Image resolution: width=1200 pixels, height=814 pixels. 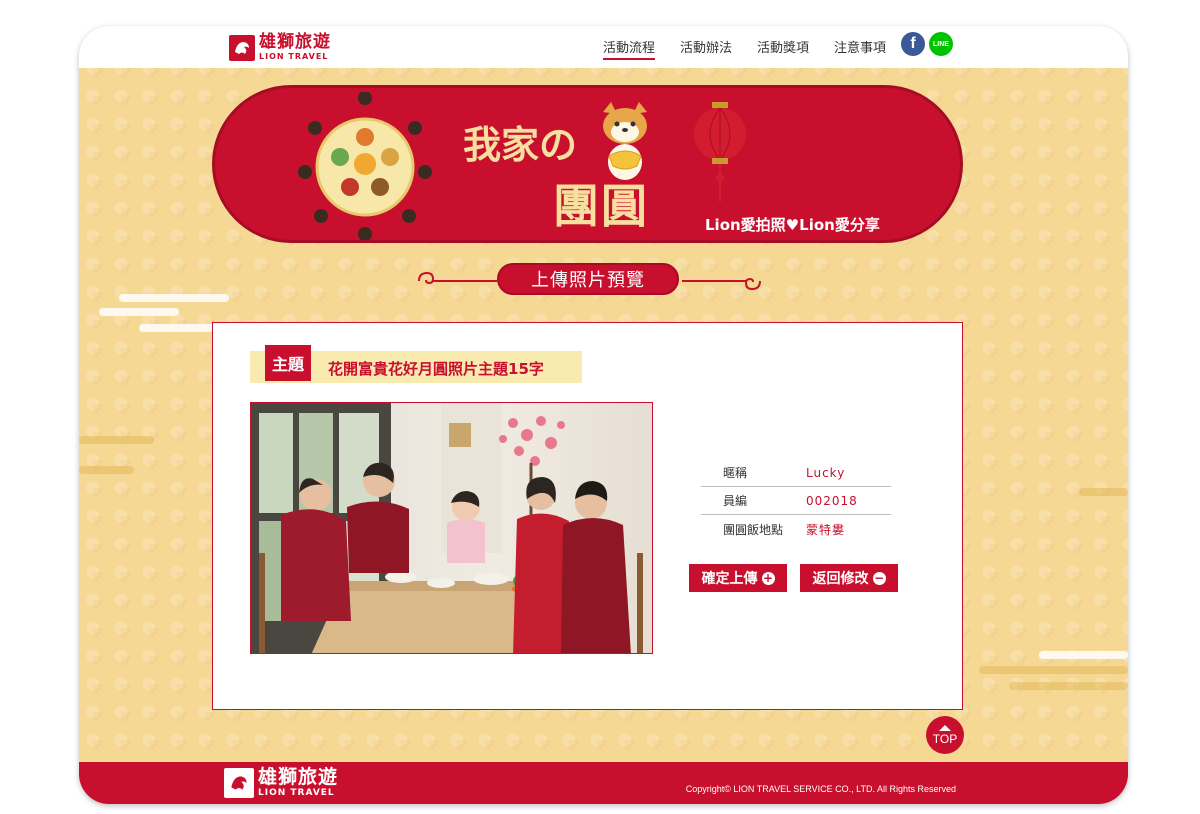 I want to click on subject-bar: 主題 花開富貴花好月圓照片主題15字, so click(x=416, y=364).